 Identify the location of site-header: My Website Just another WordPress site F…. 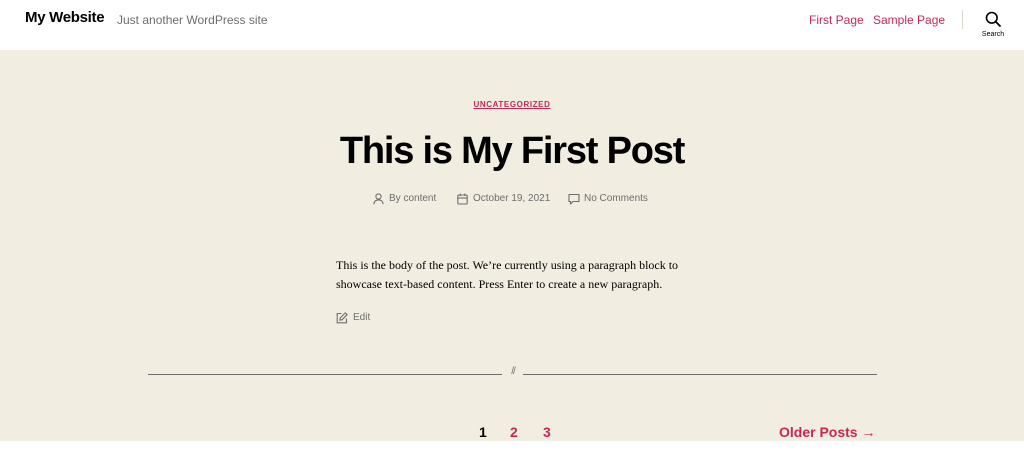
(512, 25).